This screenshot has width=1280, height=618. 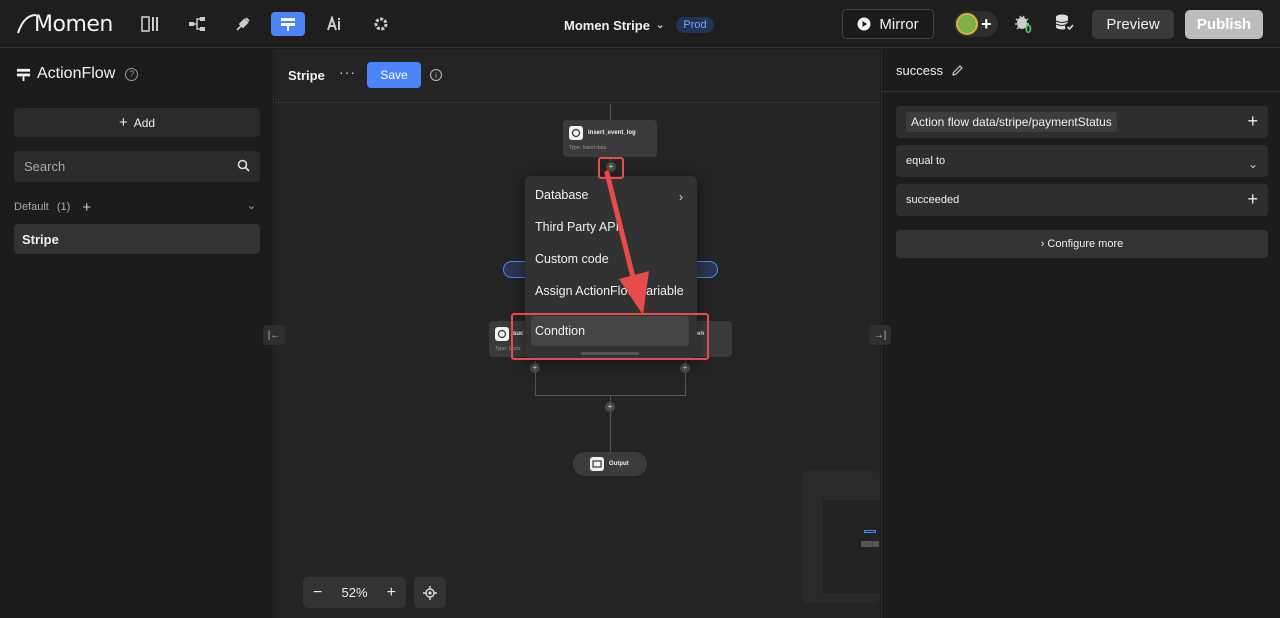 I want to click on collapse-right-panel-icon: →|, so click(x=880, y=335).